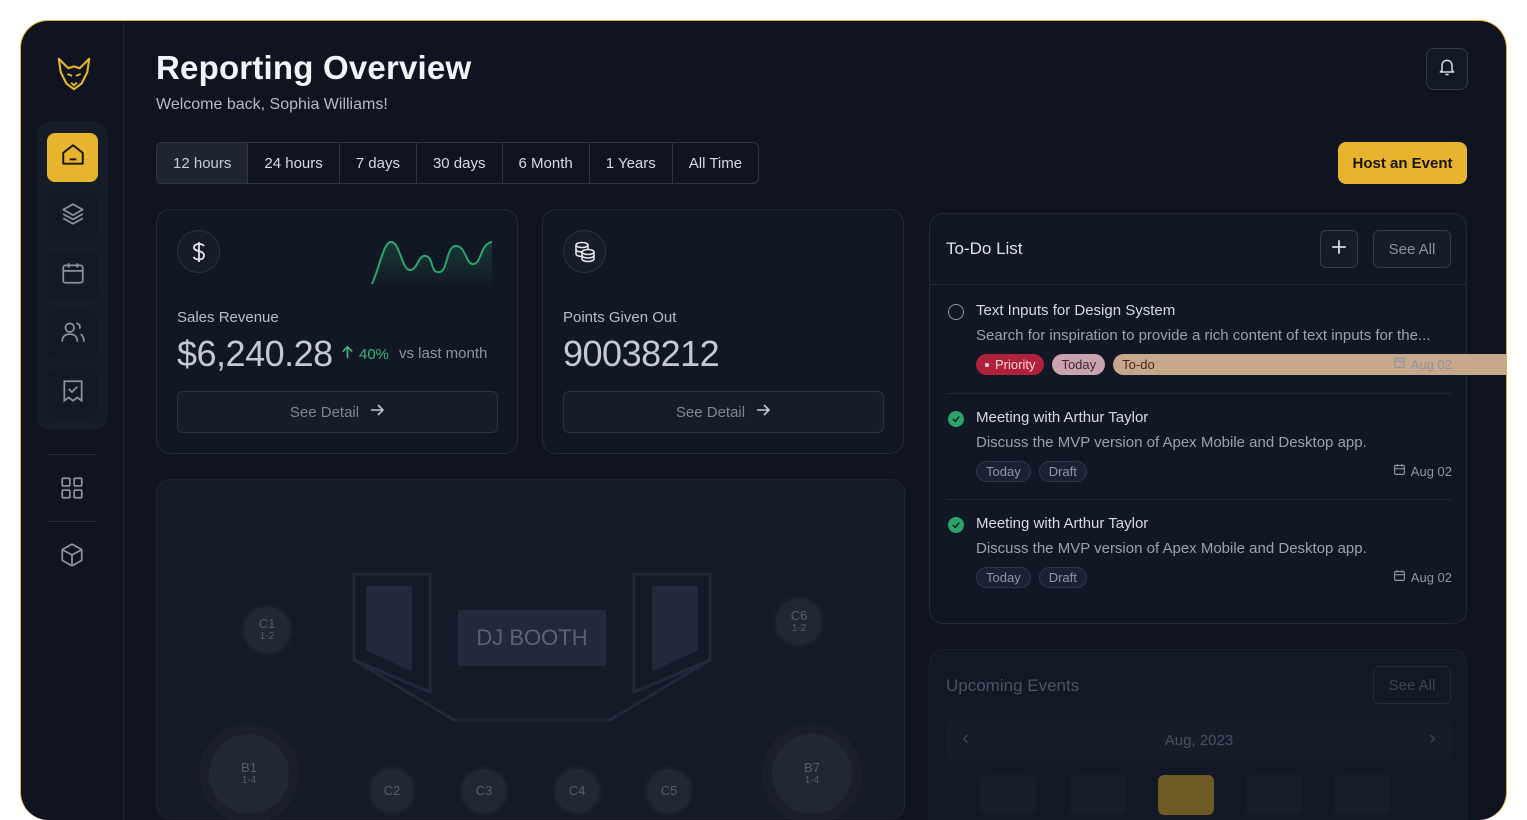 The width and height of the screenshot is (1527, 820). What do you see at coordinates (1186, 795) in the screenshot?
I see `day-chip-selected` at bounding box center [1186, 795].